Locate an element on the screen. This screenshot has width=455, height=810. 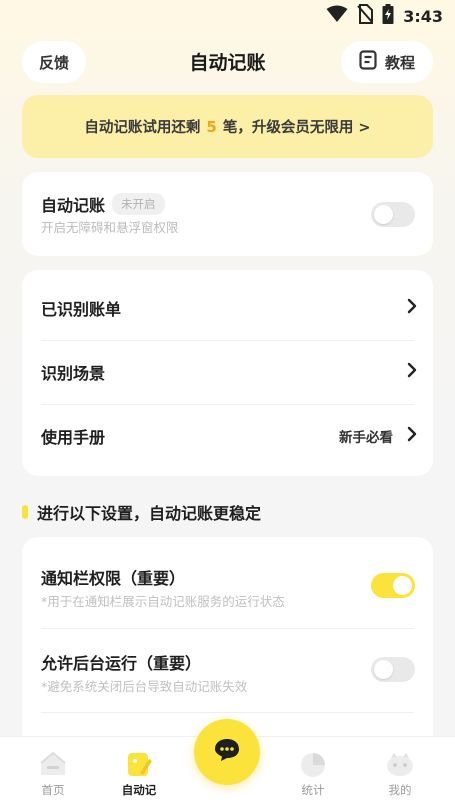
trial-remaining-count: 5 is located at coordinates (211, 126).